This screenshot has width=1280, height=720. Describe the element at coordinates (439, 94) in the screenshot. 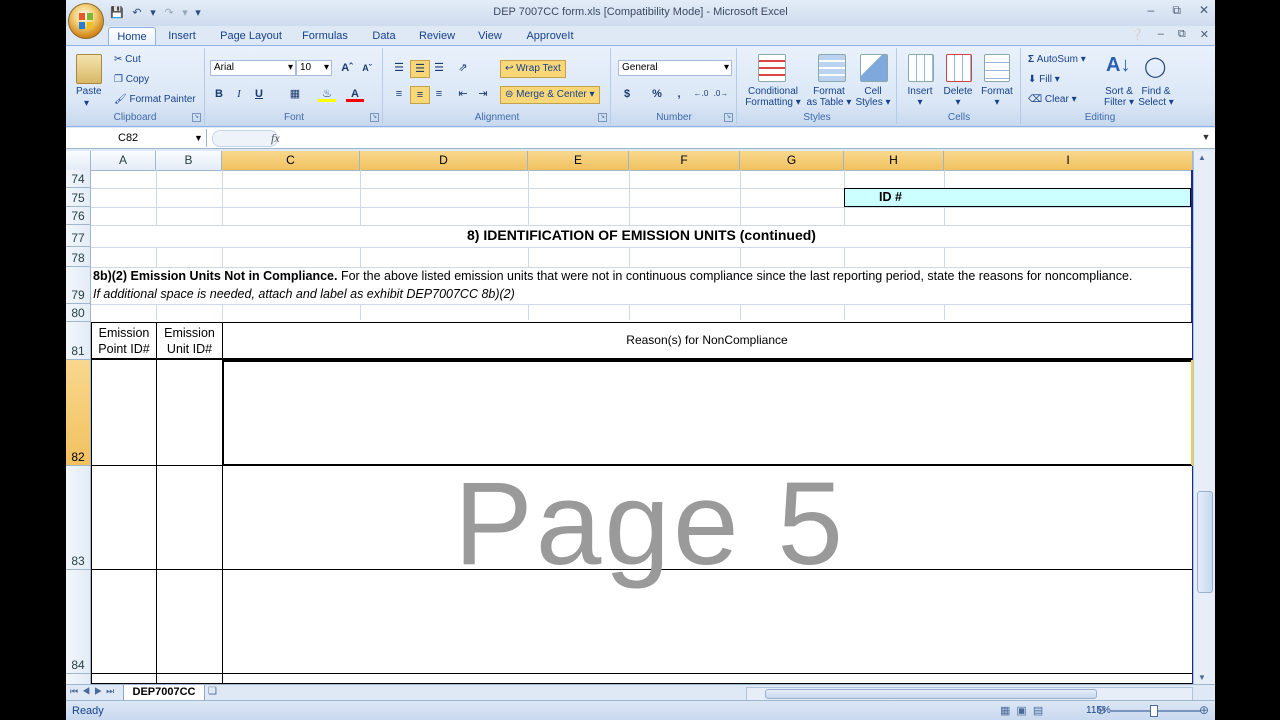

I see `align-right-icon: ≡` at that location.